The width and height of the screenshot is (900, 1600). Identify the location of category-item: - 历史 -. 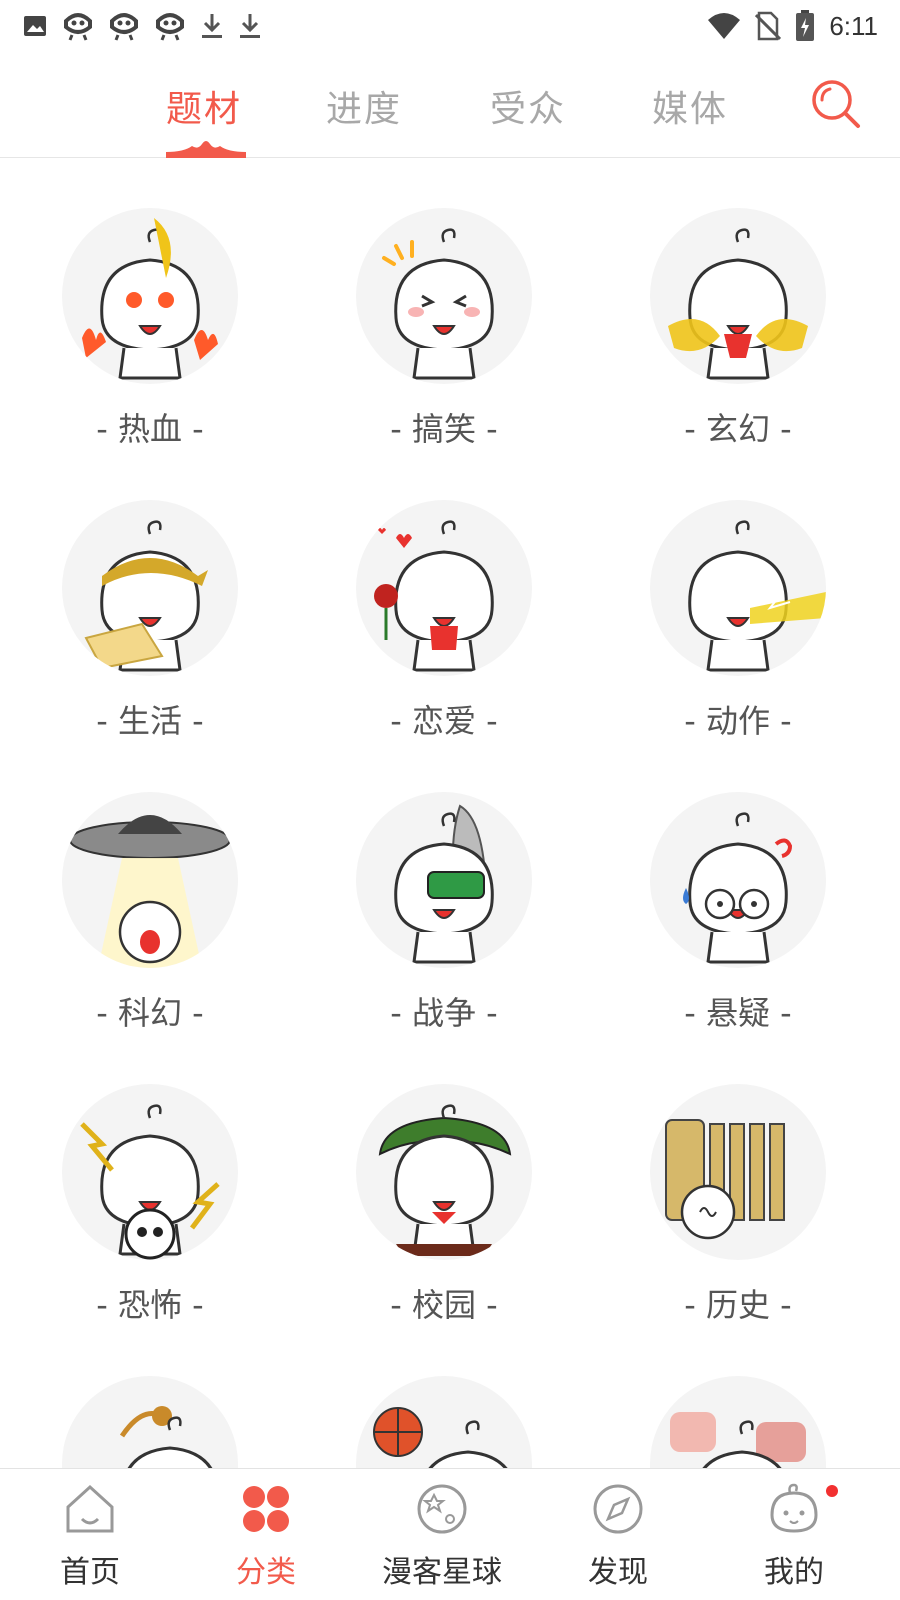
(738, 1182).